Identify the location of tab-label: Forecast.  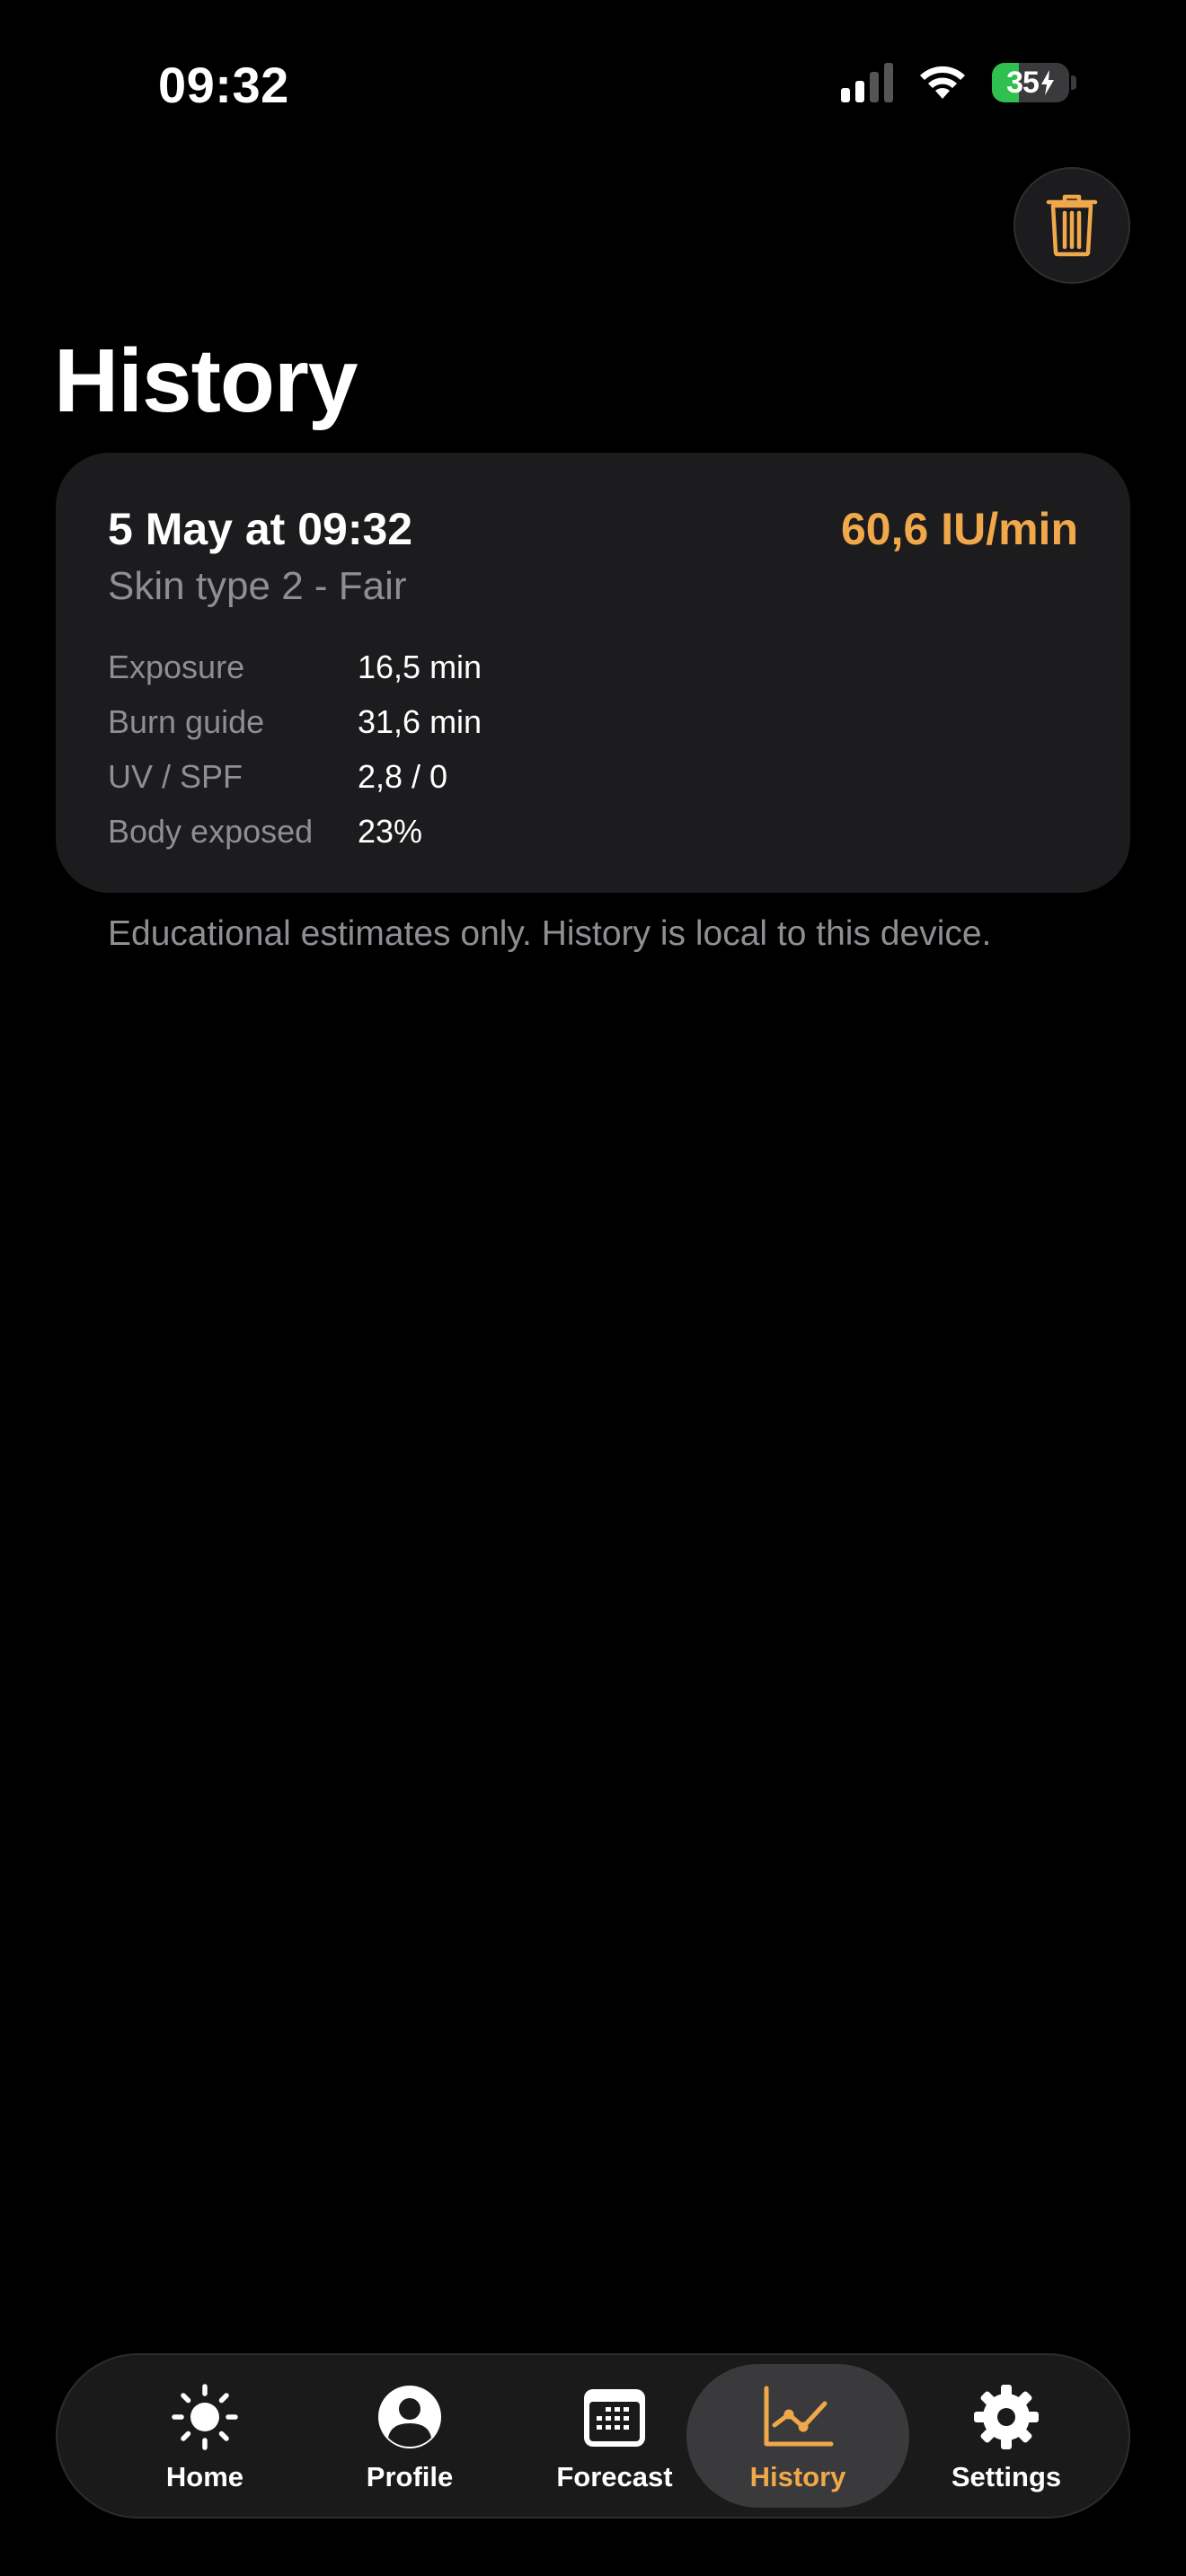
(614, 2476).